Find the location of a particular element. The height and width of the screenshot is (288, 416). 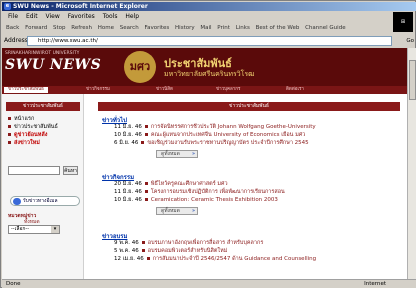

title-bar: e SWU News - Microsoft Internet Explorer is located at coordinates (209, 6).